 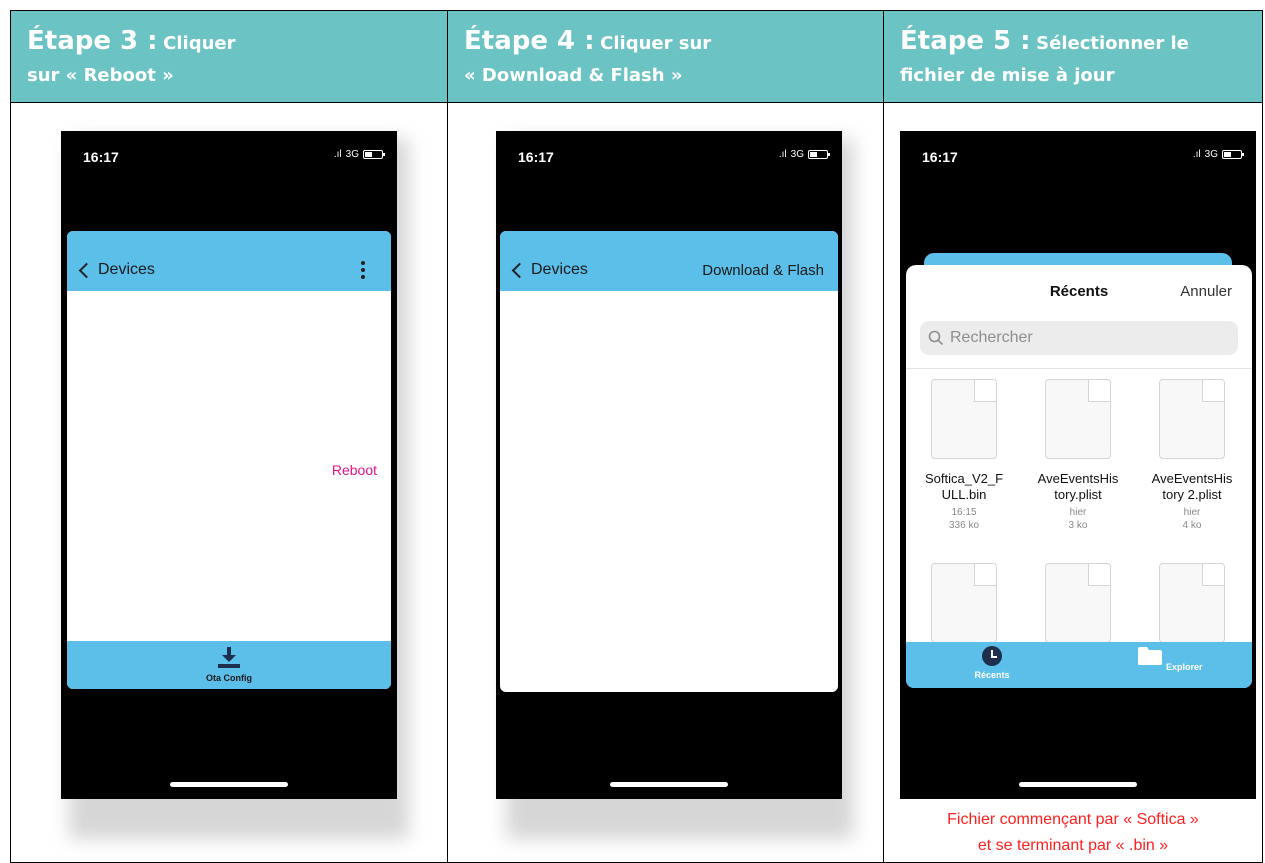 What do you see at coordinates (229, 57) in the screenshot?
I see `step-3-header: Étape 3 : Cliquer sur « Reboot »` at bounding box center [229, 57].